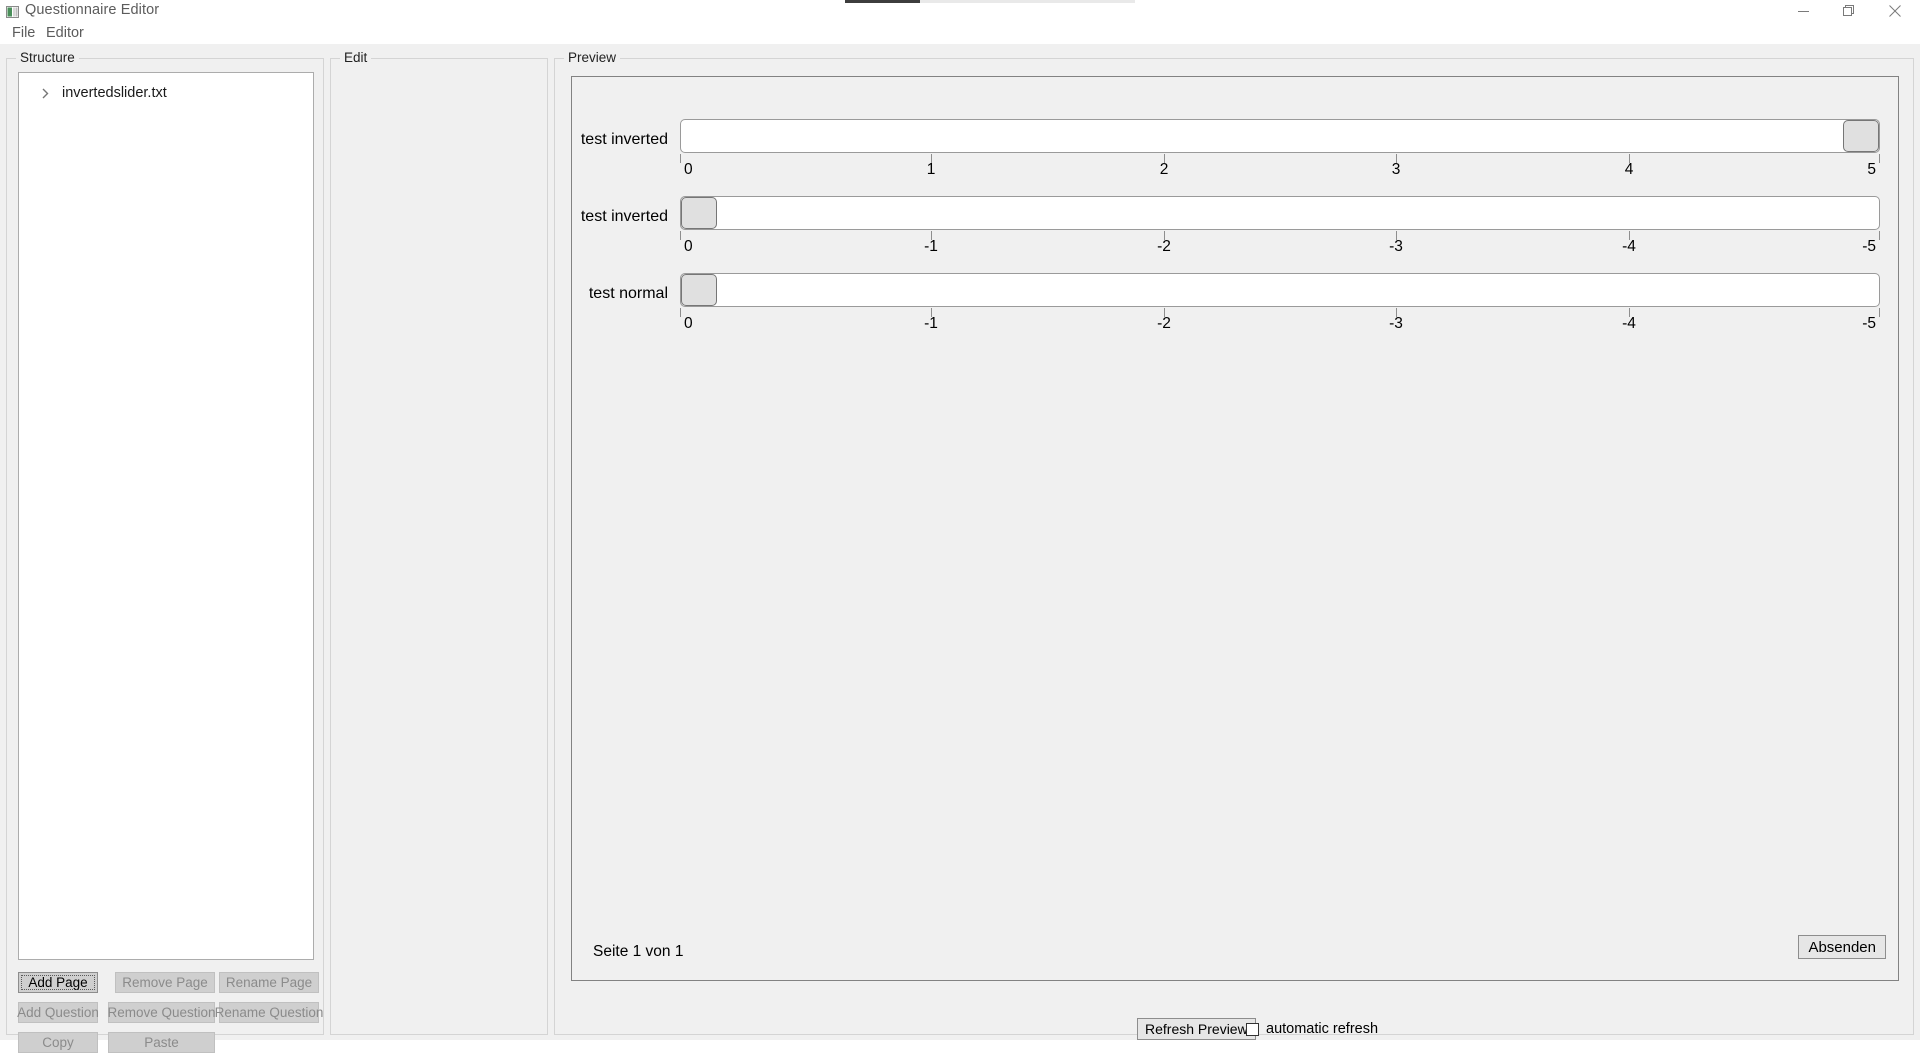 Image resolution: width=1920 pixels, height=1053 pixels. Describe the element at coordinates (356, 57) in the screenshot. I see `edit-panel-title: Edit` at that location.